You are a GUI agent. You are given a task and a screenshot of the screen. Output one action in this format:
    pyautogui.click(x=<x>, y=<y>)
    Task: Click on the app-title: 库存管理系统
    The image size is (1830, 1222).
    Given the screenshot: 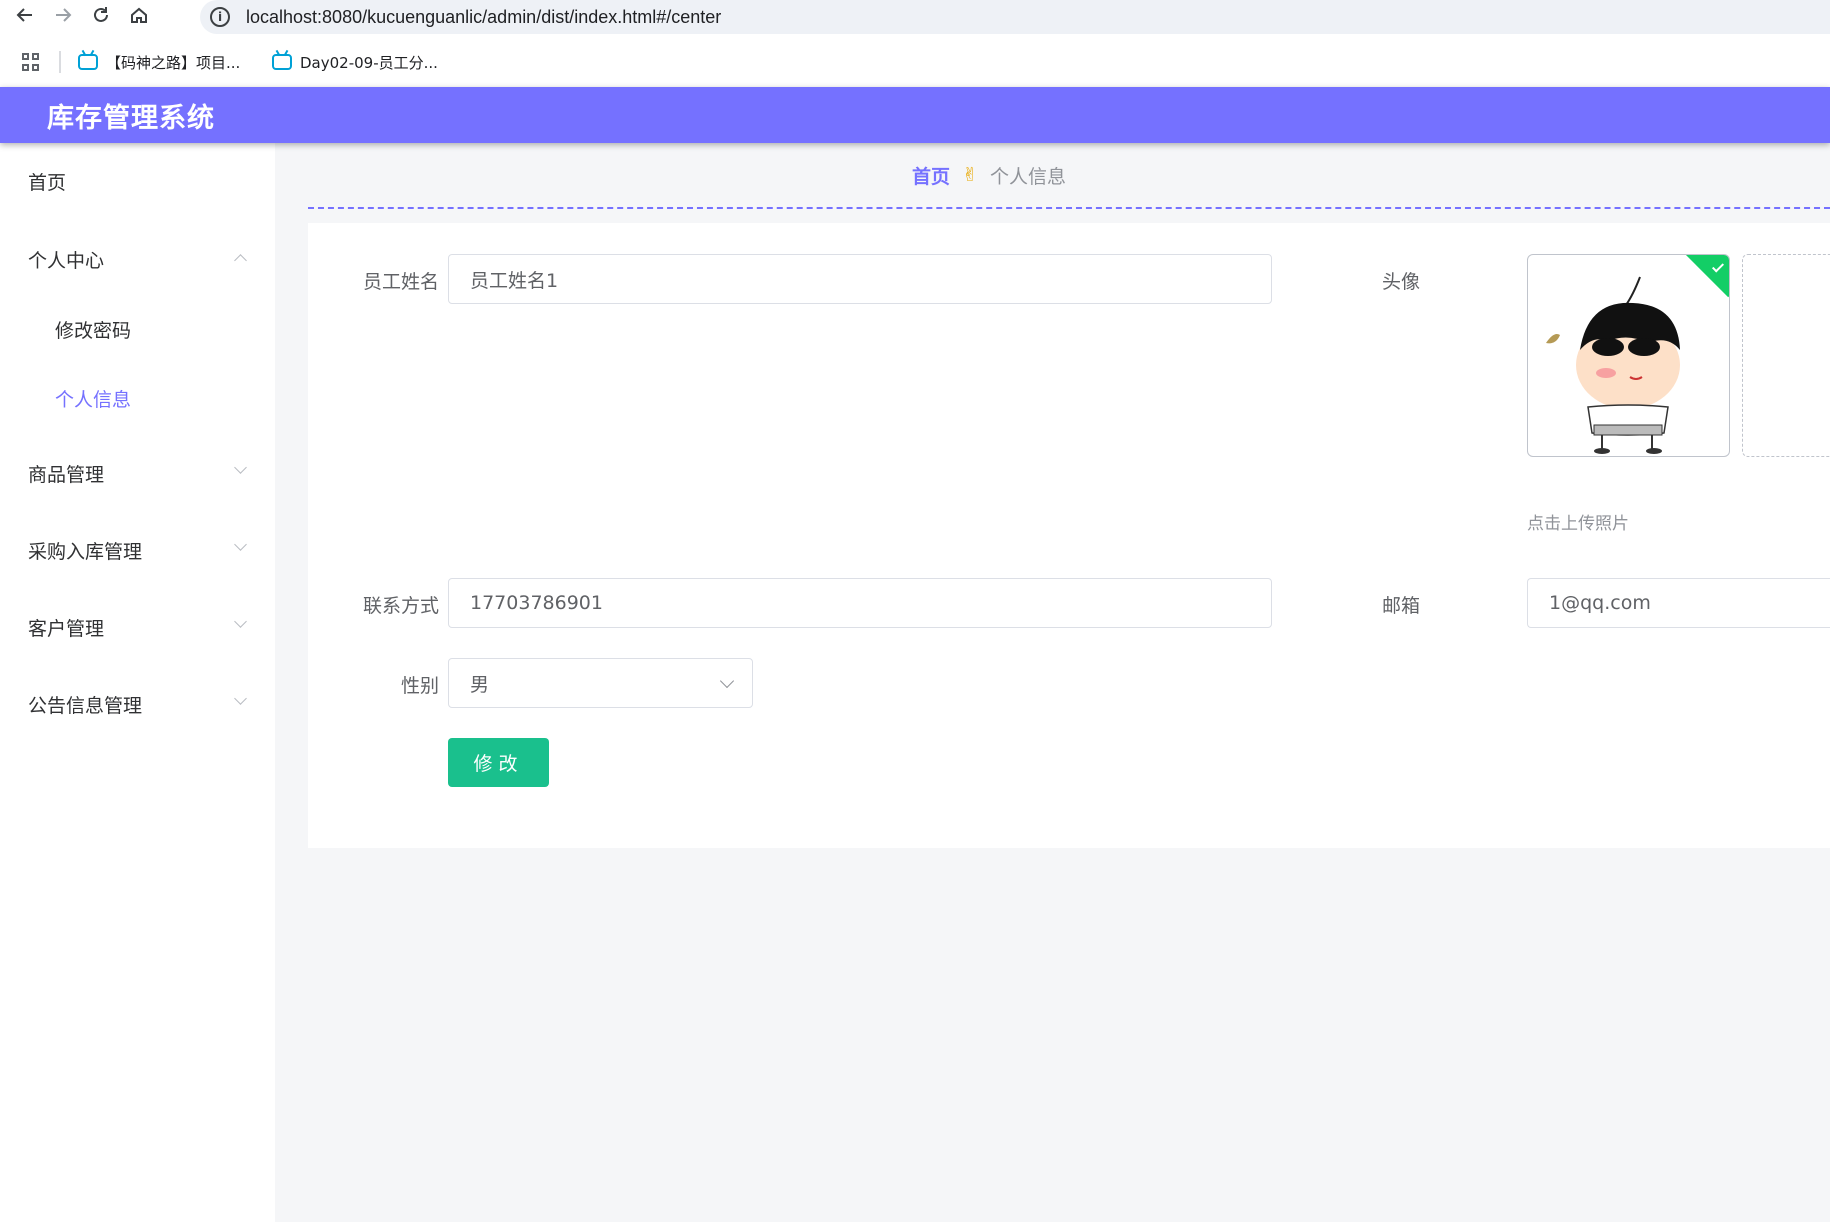 What is the action you would take?
    pyautogui.click(x=131, y=118)
    